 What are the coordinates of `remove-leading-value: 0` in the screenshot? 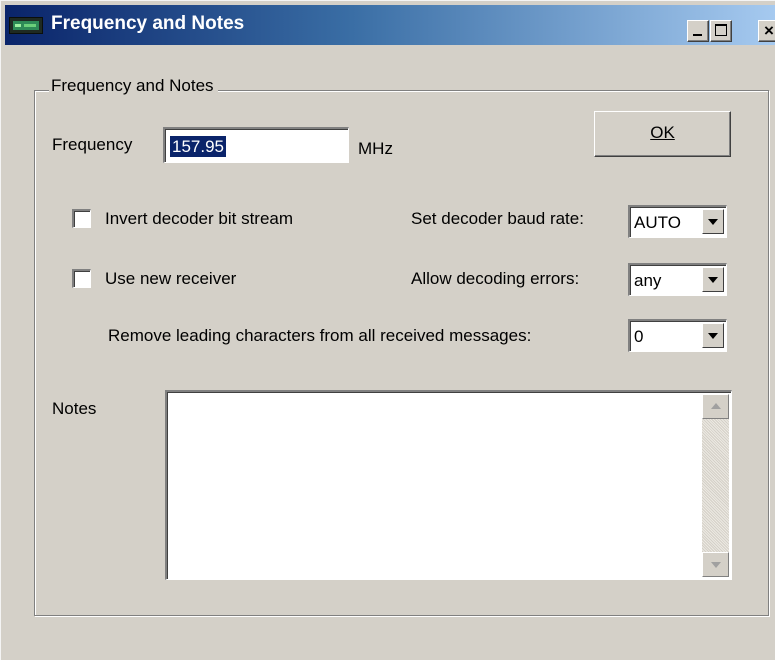 It's located at (639, 336).